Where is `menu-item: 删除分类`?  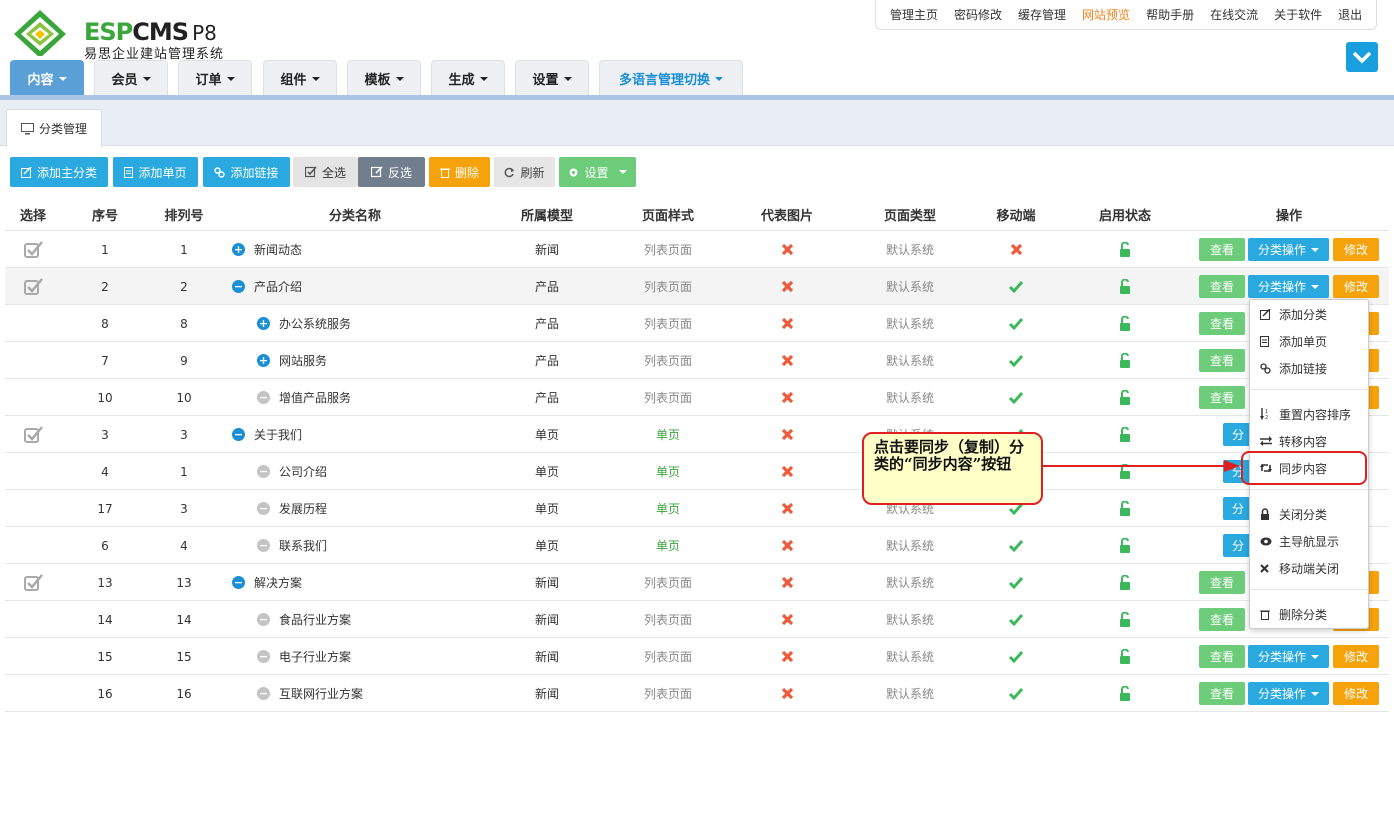 menu-item: 删除分类 is located at coordinates (1309, 614).